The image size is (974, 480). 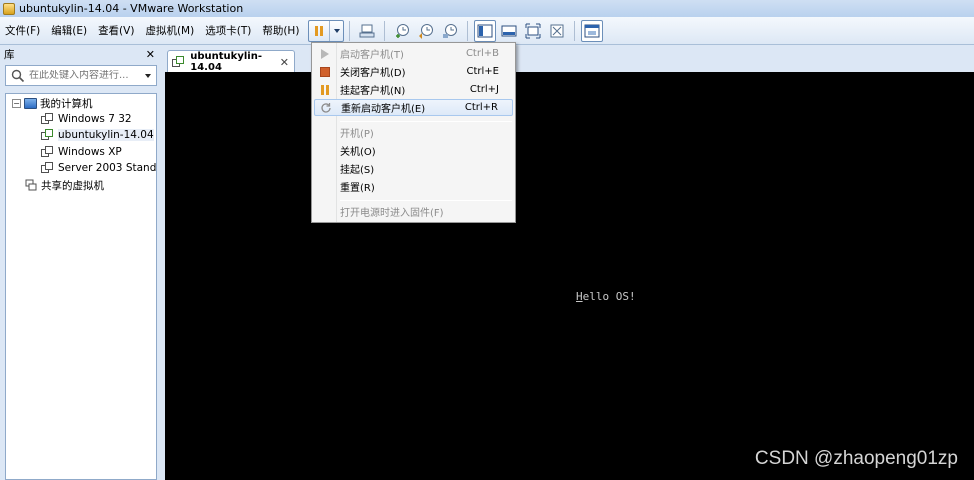 I want to click on snapshot-manager-button, so click(x=450, y=31).